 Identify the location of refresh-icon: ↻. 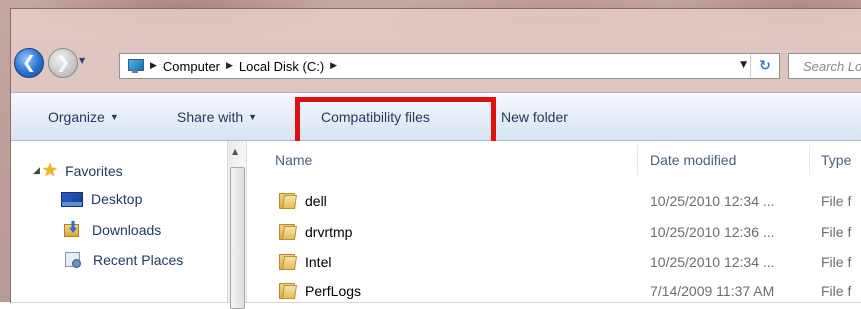
(765, 66).